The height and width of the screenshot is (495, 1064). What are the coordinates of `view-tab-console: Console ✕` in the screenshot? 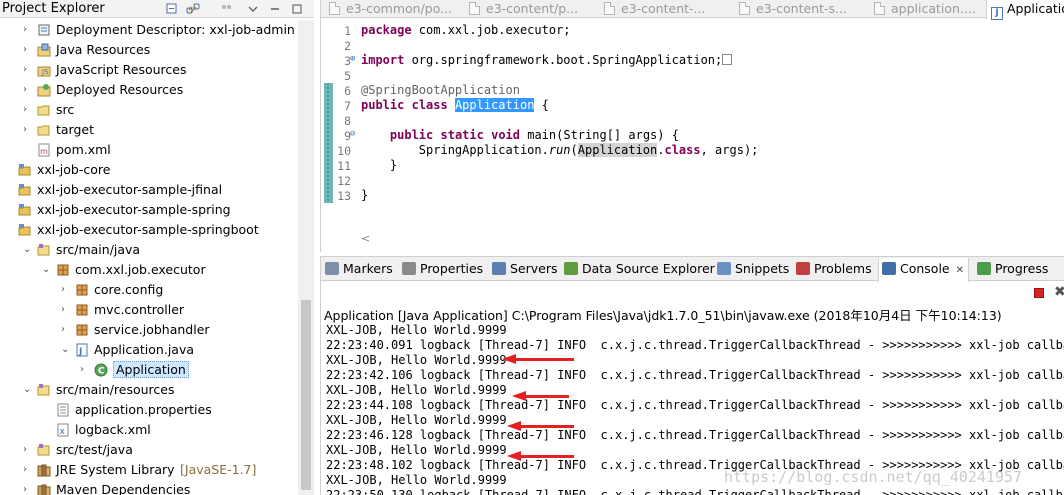 It's located at (924, 270).